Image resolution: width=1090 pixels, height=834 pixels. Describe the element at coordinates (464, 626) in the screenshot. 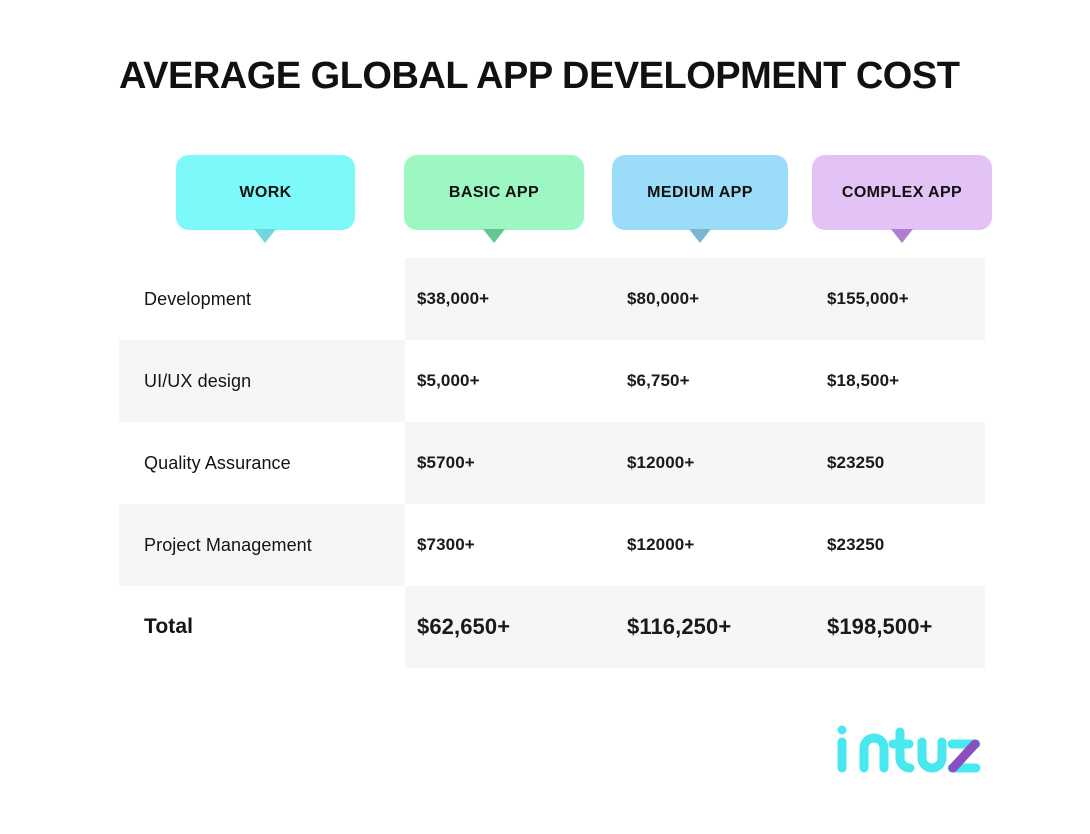

I see `row-value: $62,650+` at that location.